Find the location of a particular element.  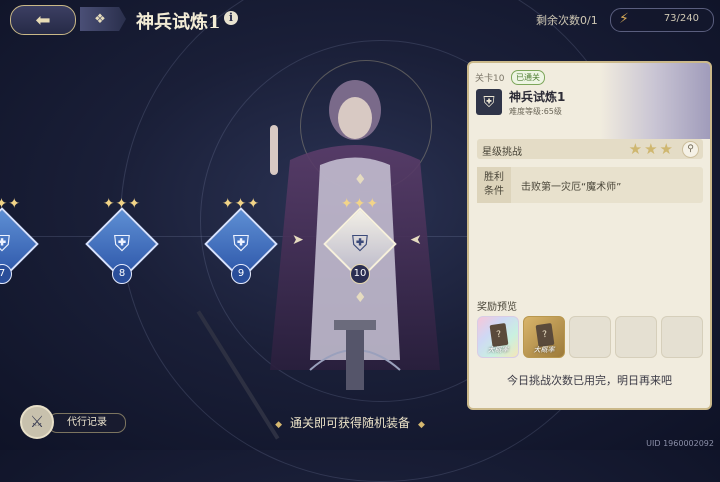

reward-preview-label: 奖励预览 is located at coordinates (497, 307).